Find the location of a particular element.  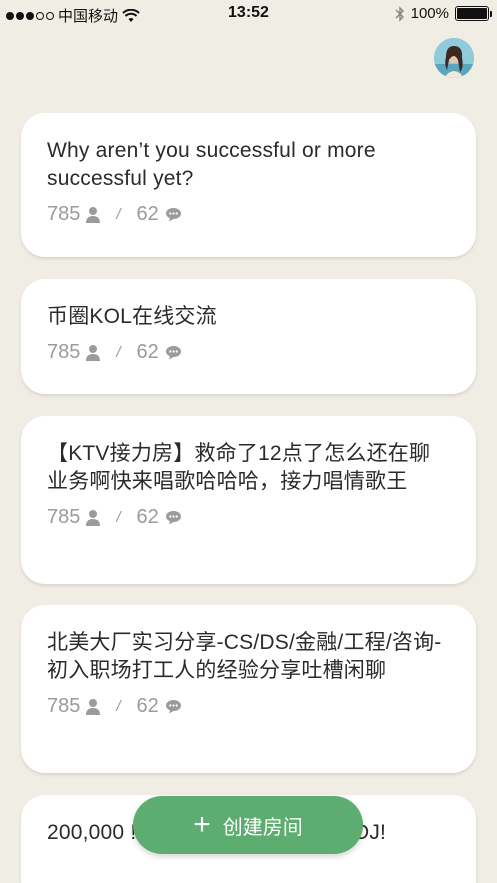

create-room-button: + 创建房间 is located at coordinates (248, 825).